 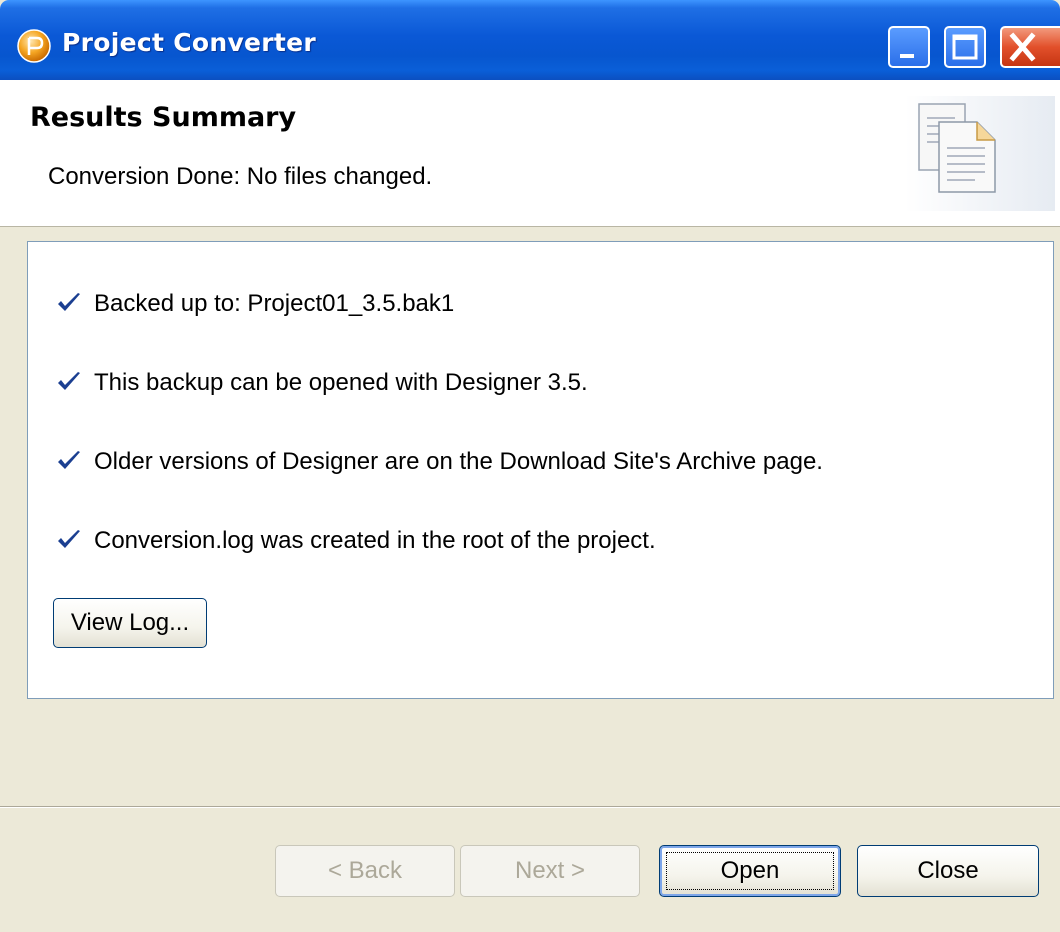 I want to click on next-button: Next >, so click(x=550, y=871).